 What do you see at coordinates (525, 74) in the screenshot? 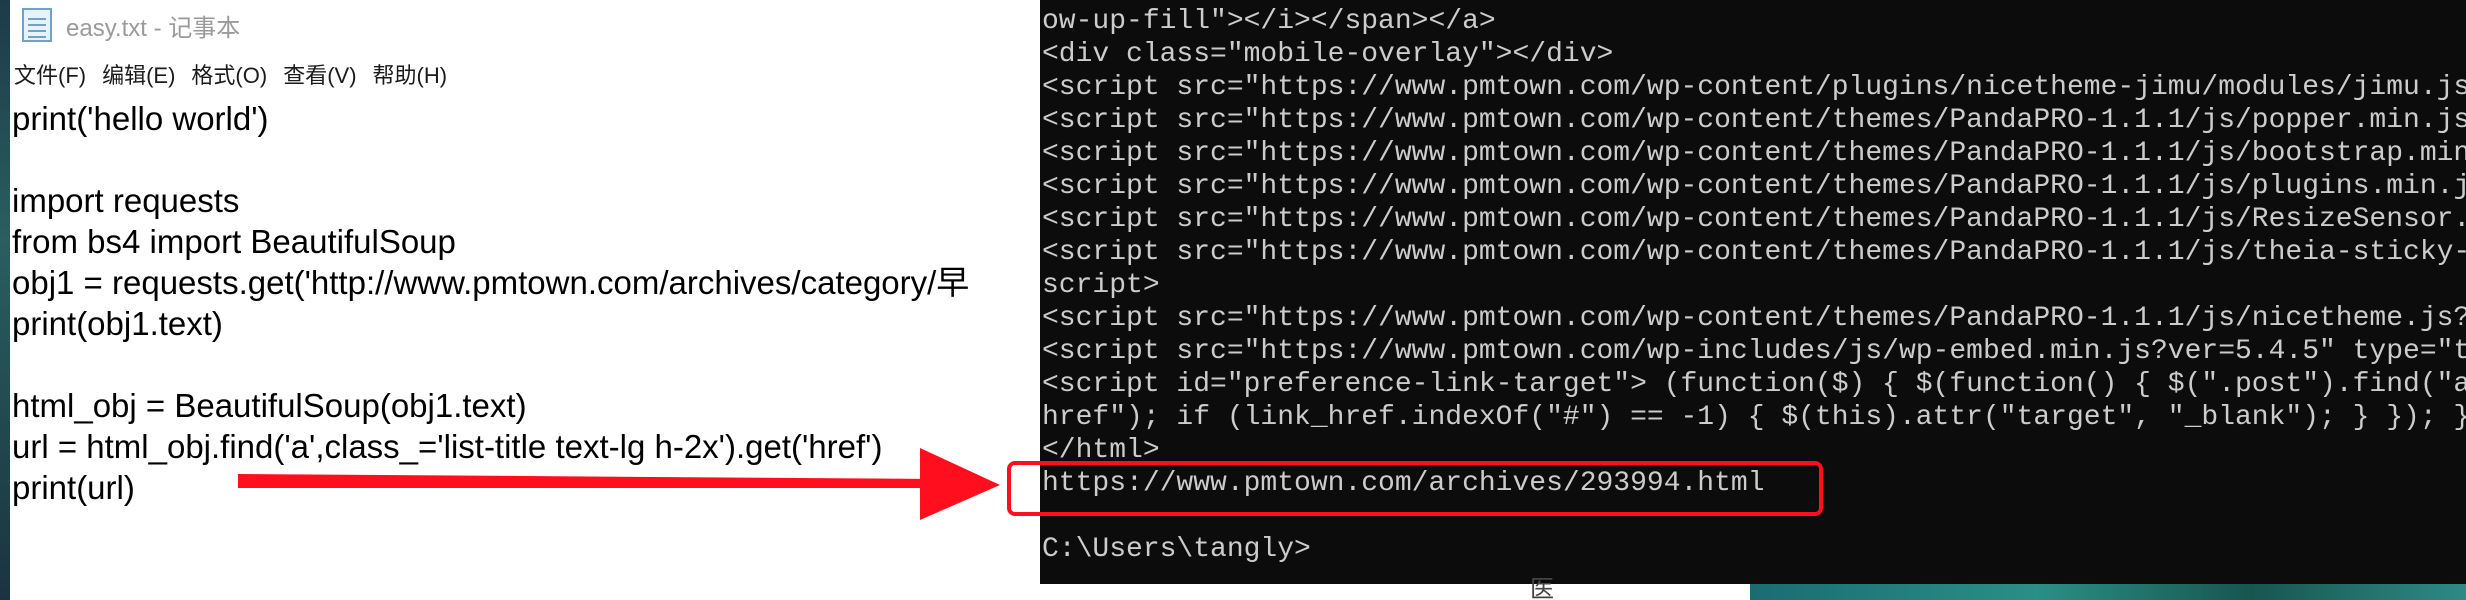
I see `notepad-menu-bar: 文件(F) 编辑(E) 格式(O) 查看(V) 帮助(H)` at bounding box center [525, 74].